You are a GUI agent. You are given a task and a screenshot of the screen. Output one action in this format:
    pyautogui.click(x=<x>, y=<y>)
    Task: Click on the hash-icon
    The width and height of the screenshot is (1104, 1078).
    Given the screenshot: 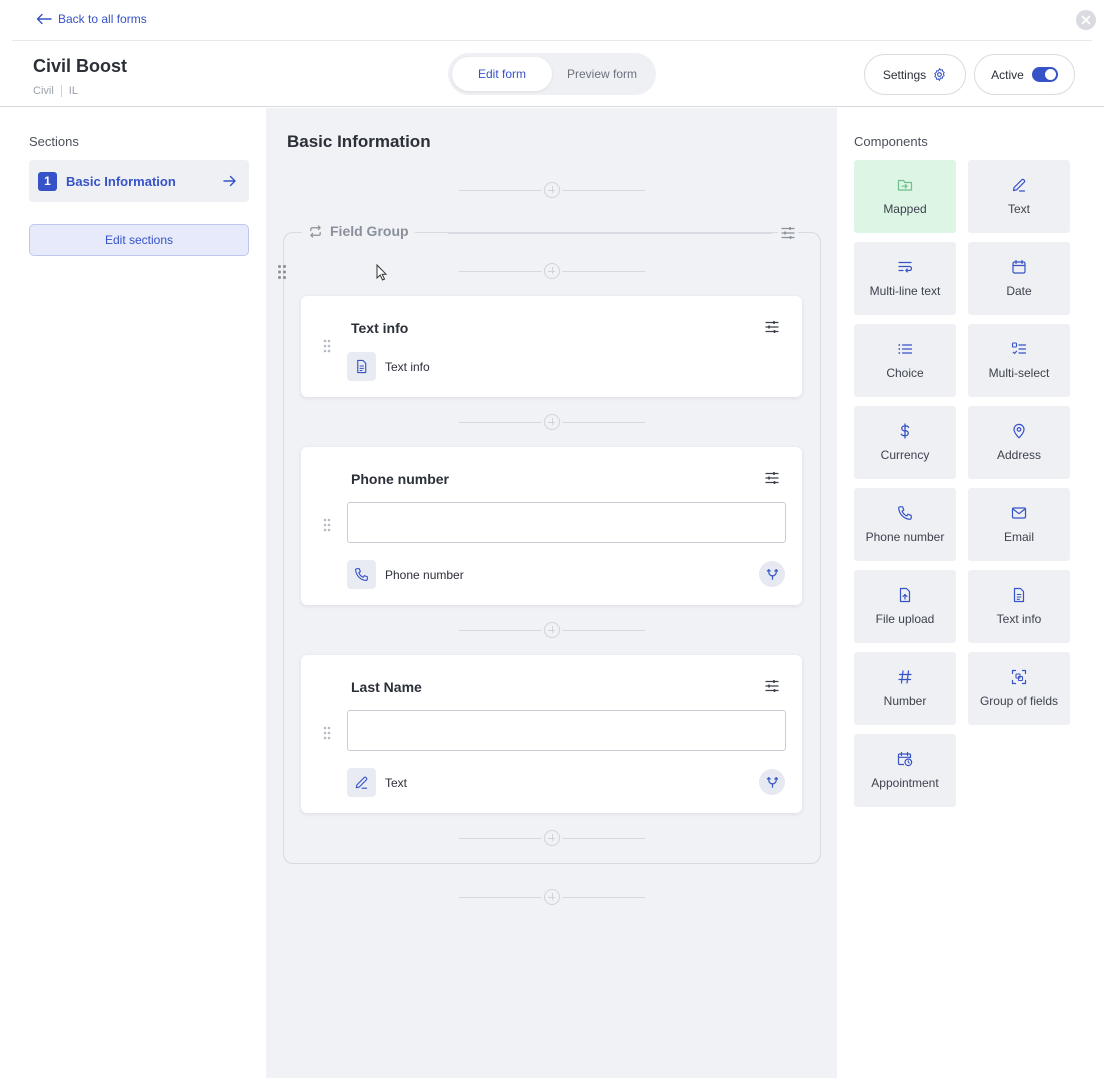 What is the action you would take?
    pyautogui.click(x=905, y=677)
    